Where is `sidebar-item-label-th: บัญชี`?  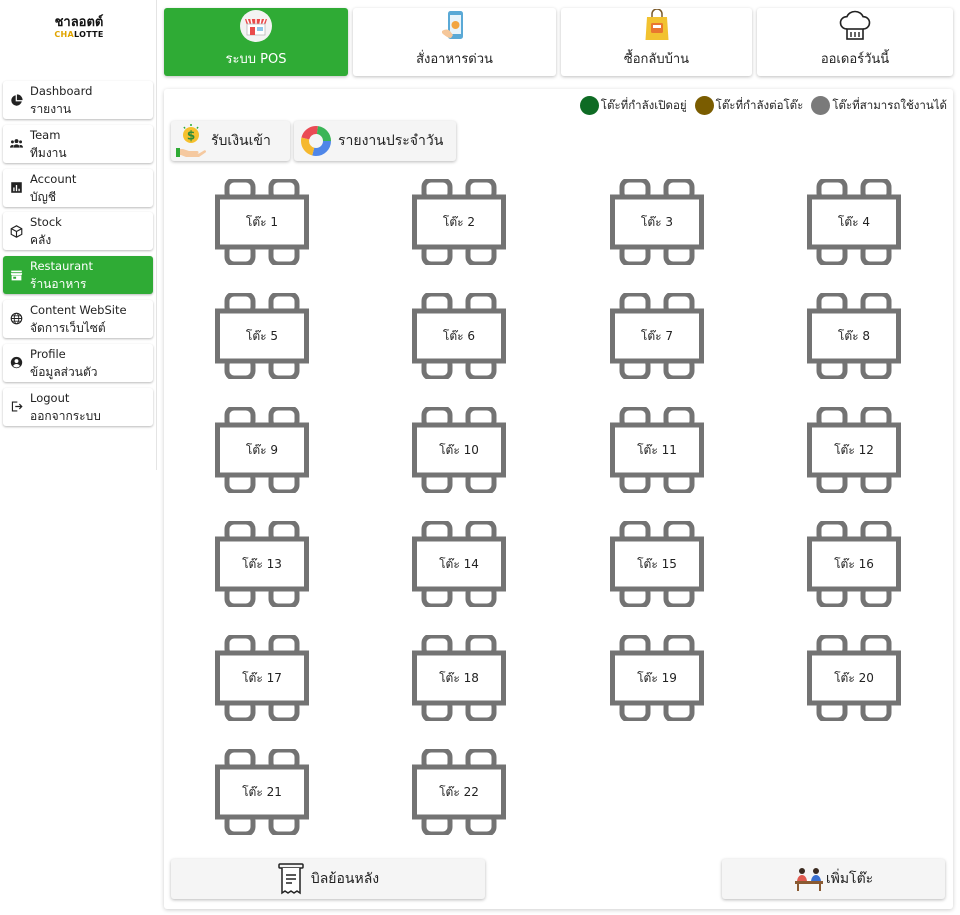 sidebar-item-label-th: บัญชี is located at coordinates (43, 196).